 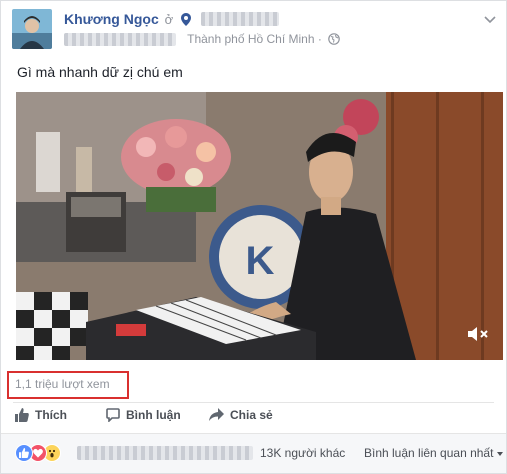 I want to click on avatar, so click(x=32, y=29).